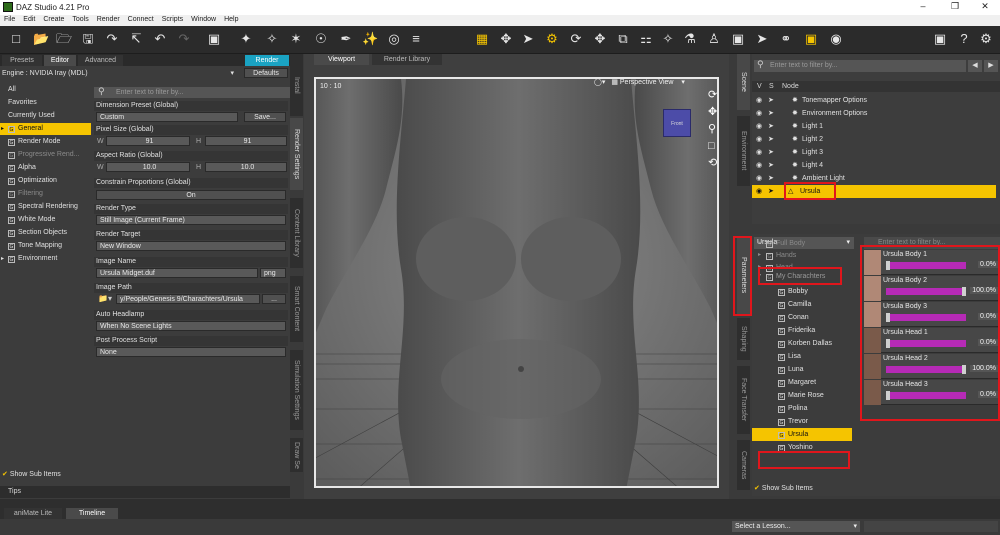  Describe the element at coordinates (60, 60) in the screenshot. I see `tab-editor: Editor` at that location.